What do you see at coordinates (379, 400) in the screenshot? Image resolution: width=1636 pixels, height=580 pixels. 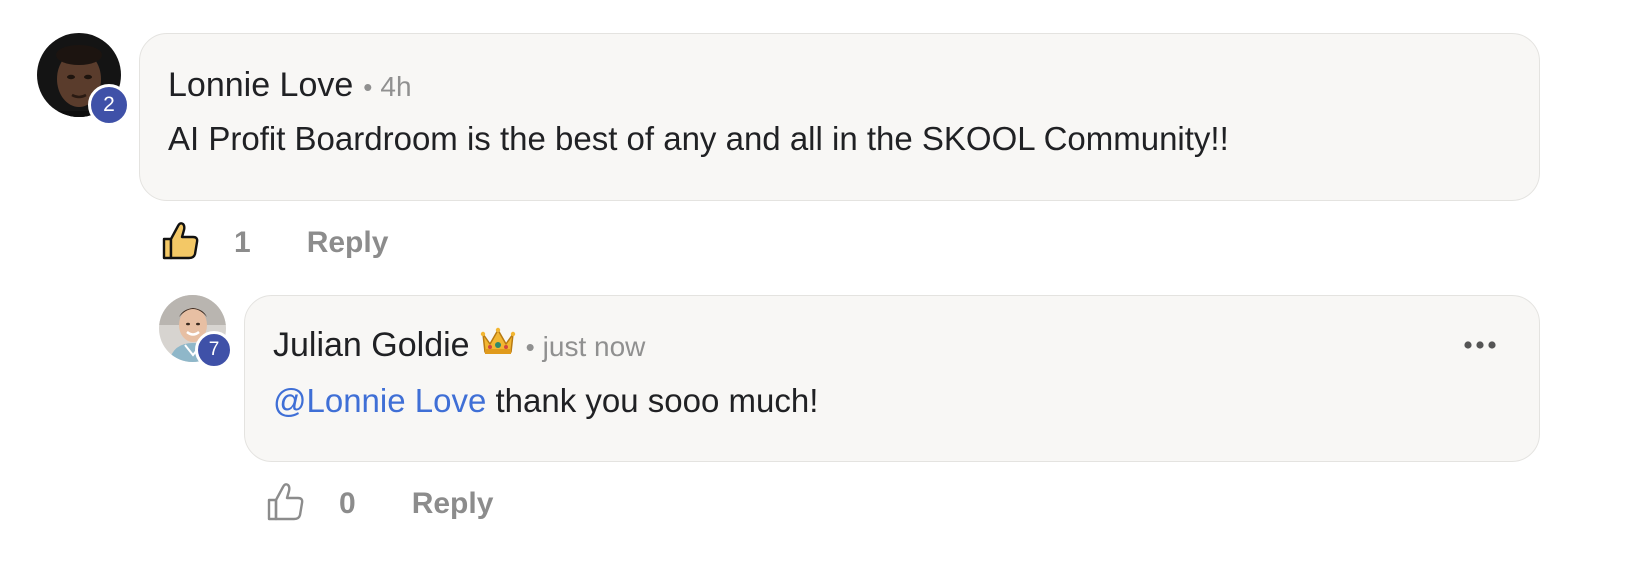 I see `mention-link: @Lonnie Love` at bounding box center [379, 400].